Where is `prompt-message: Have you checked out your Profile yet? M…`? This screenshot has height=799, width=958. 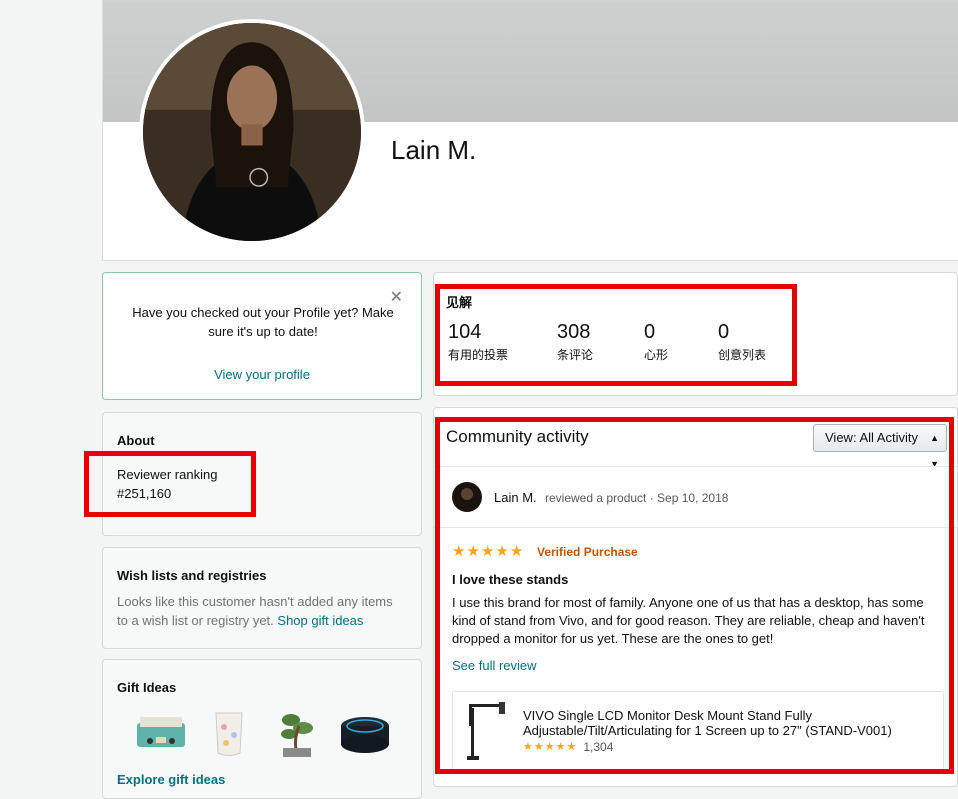 prompt-message: Have you checked out your Profile yet? M… is located at coordinates (263, 322).